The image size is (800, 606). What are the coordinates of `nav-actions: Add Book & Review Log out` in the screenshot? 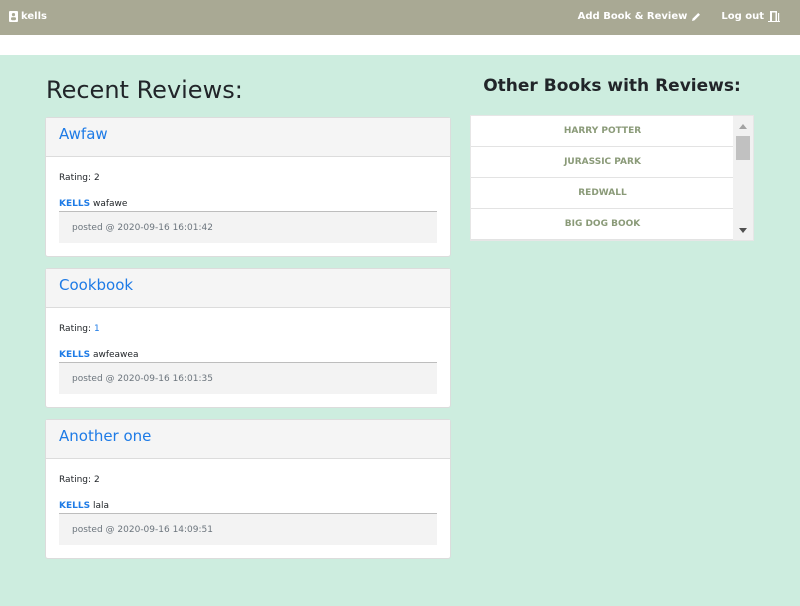 It's located at (679, 16).